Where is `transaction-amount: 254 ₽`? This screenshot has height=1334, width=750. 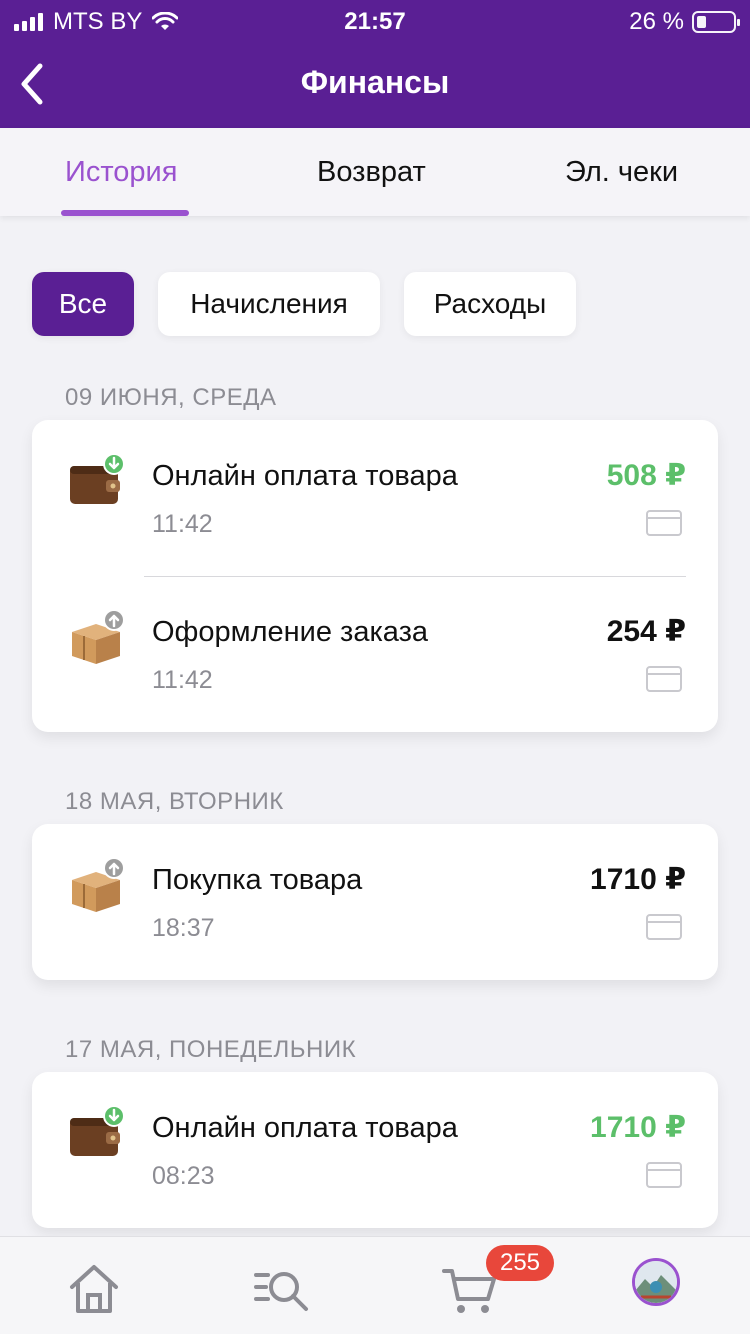 transaction-amount: 254 ₽ is located at coordinates (646, 631).